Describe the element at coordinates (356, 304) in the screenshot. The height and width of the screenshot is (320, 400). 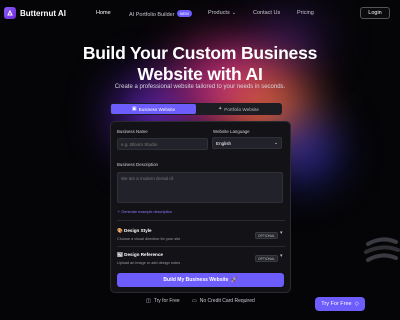
I see `diamond-icon: ◇` at that location.